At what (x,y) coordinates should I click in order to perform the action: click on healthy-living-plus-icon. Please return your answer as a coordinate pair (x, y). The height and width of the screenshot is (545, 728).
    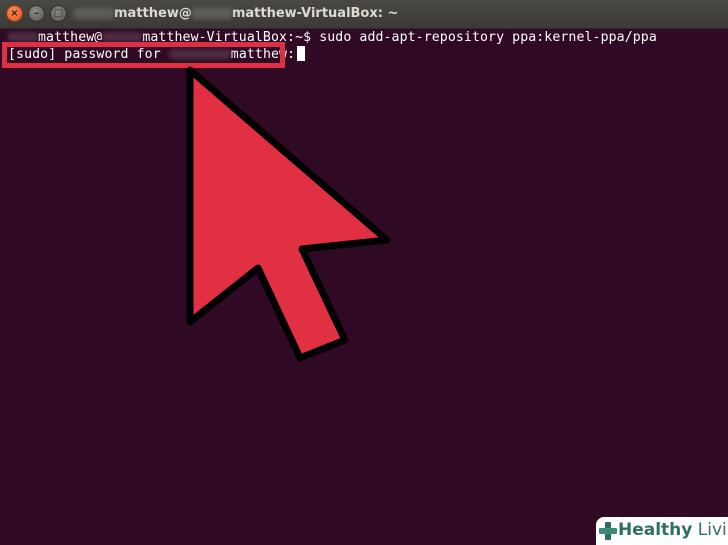
    Looking at the image, I should click on (608, 531).